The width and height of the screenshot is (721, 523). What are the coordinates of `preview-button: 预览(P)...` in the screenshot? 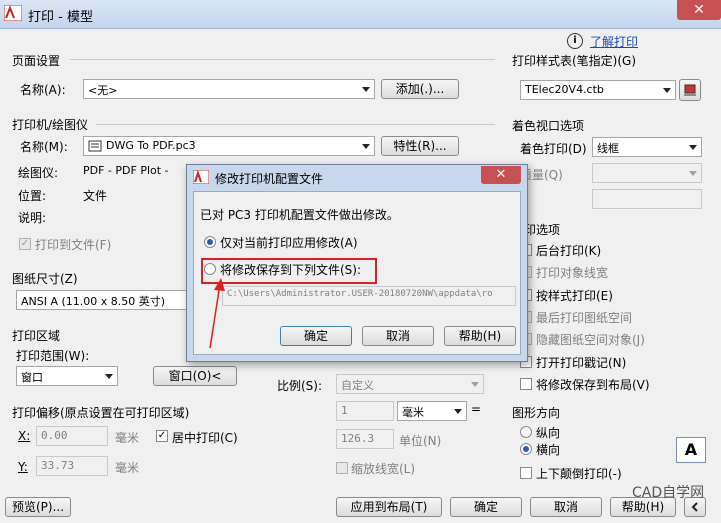 It's located at (38, 507).